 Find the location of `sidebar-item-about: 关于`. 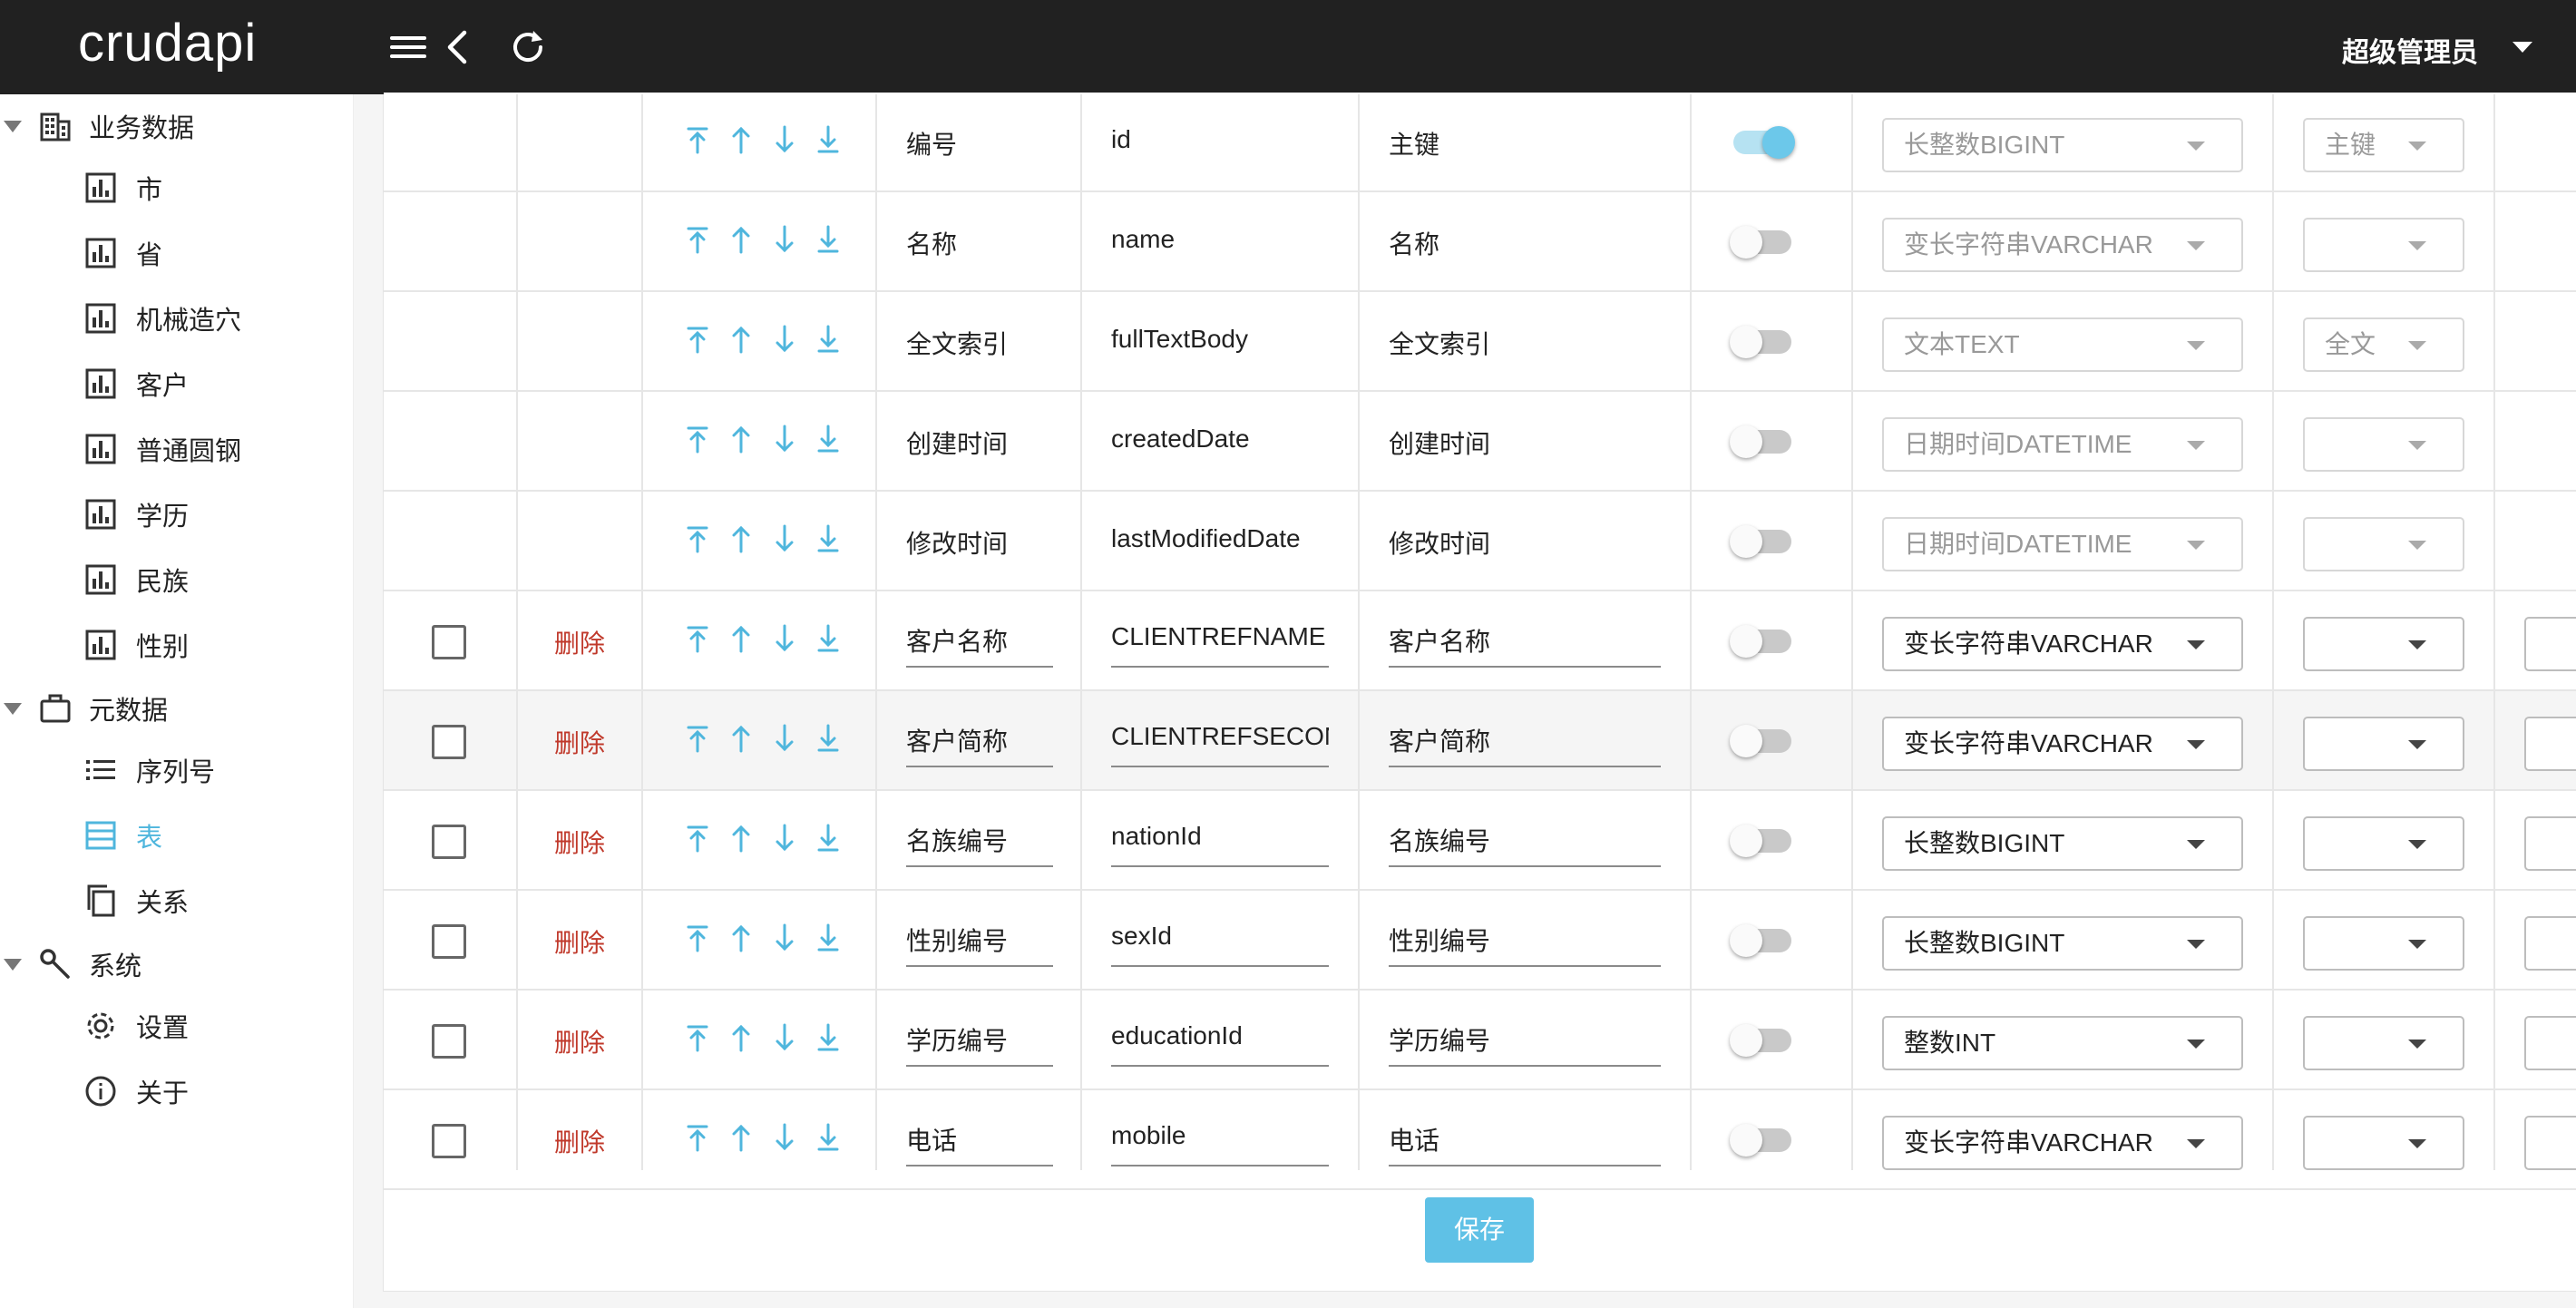

sidebar-item-about: 关于 is located at coordinates (214, 1091).